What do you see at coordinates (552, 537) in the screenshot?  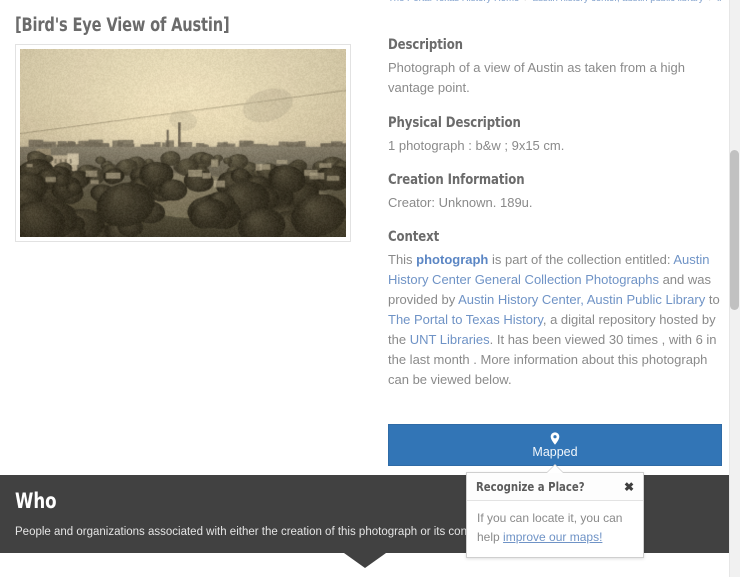 I see `improve-our-maps-link: improve our maps!` at bounding box center [552, 537].